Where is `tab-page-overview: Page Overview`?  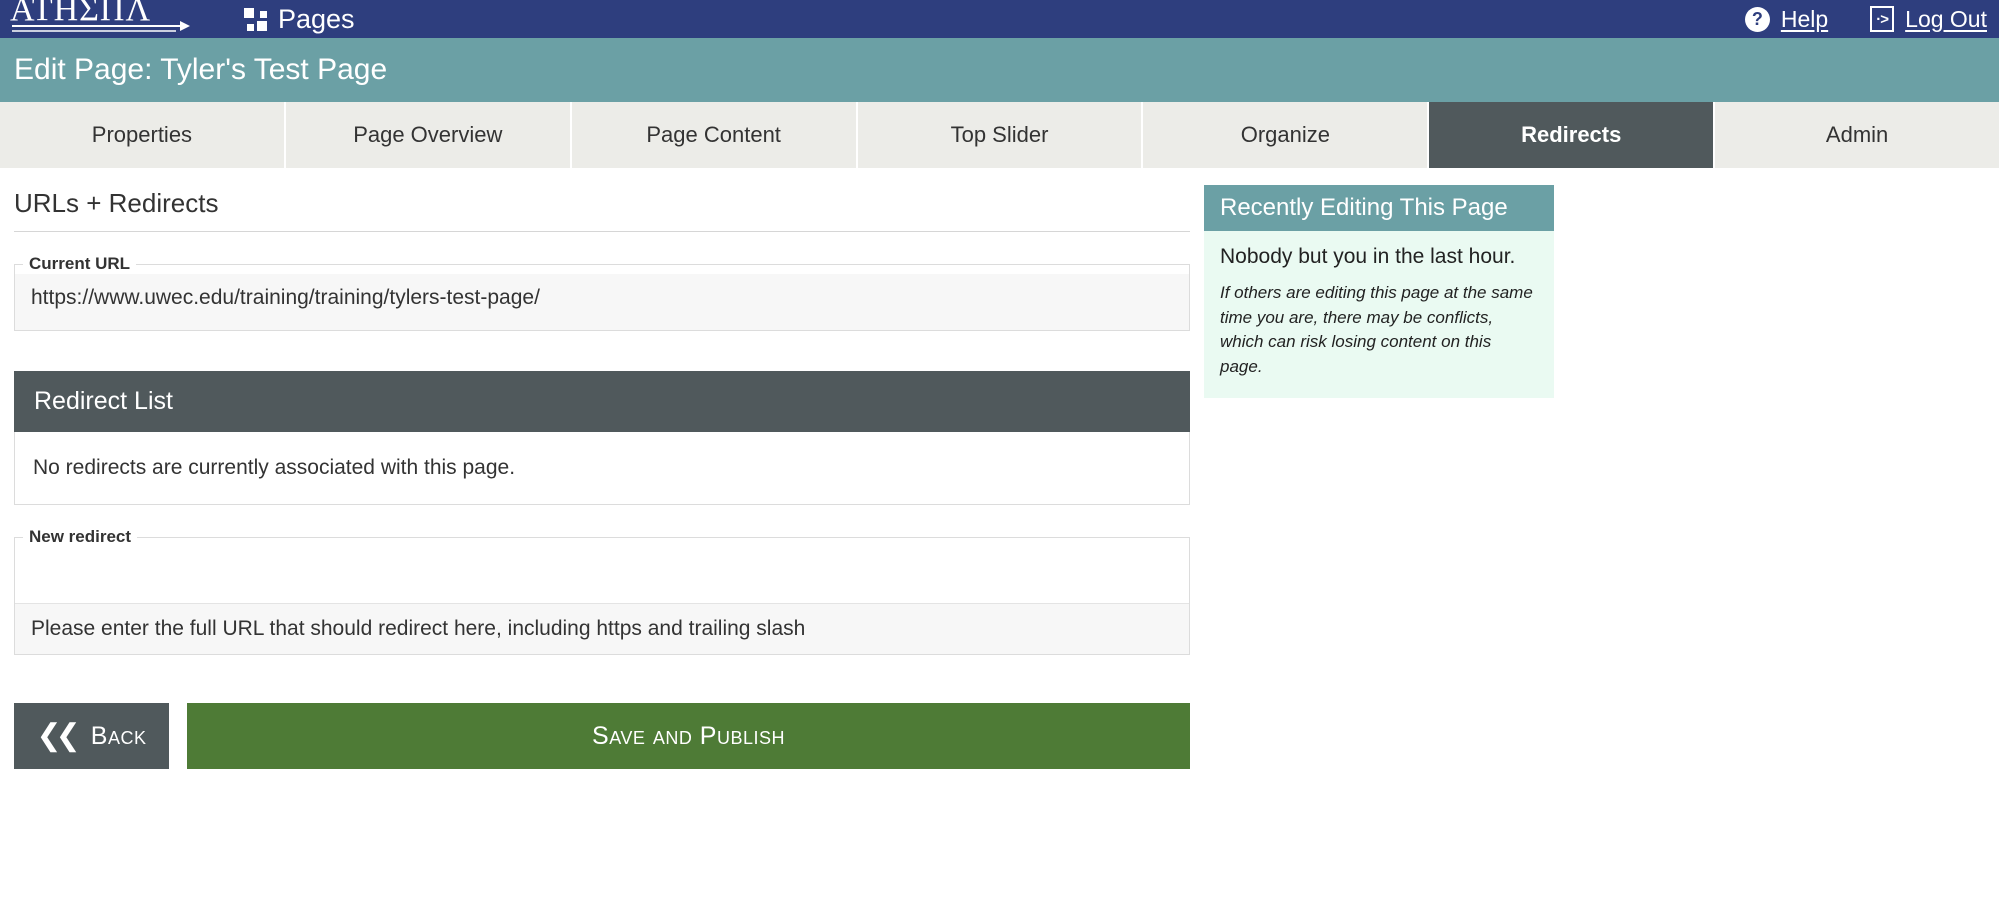
tab-page-overview: Page Overview is located at coordinates (428, 135).